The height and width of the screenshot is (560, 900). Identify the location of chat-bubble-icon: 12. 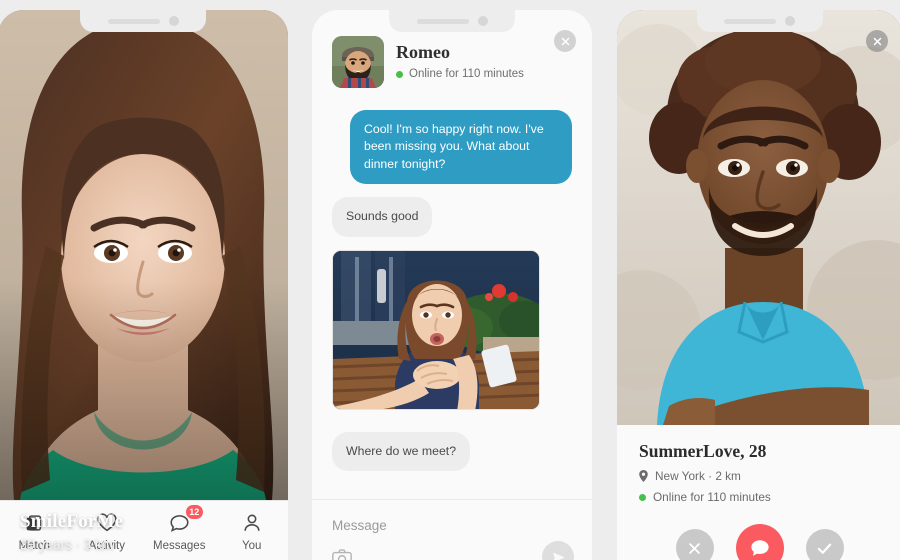
(185, 520).